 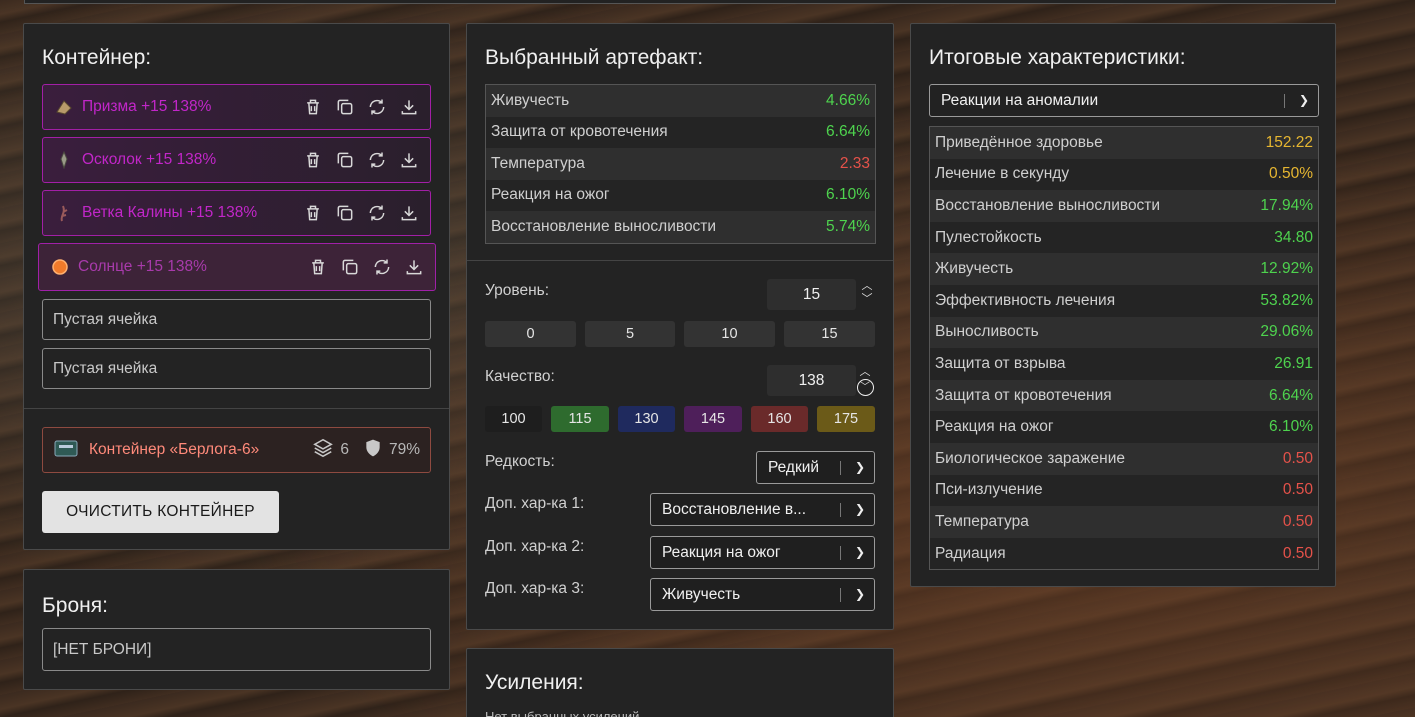 I want to click on slot-label: Солнце +15 138%, so click(x=142, y=266).